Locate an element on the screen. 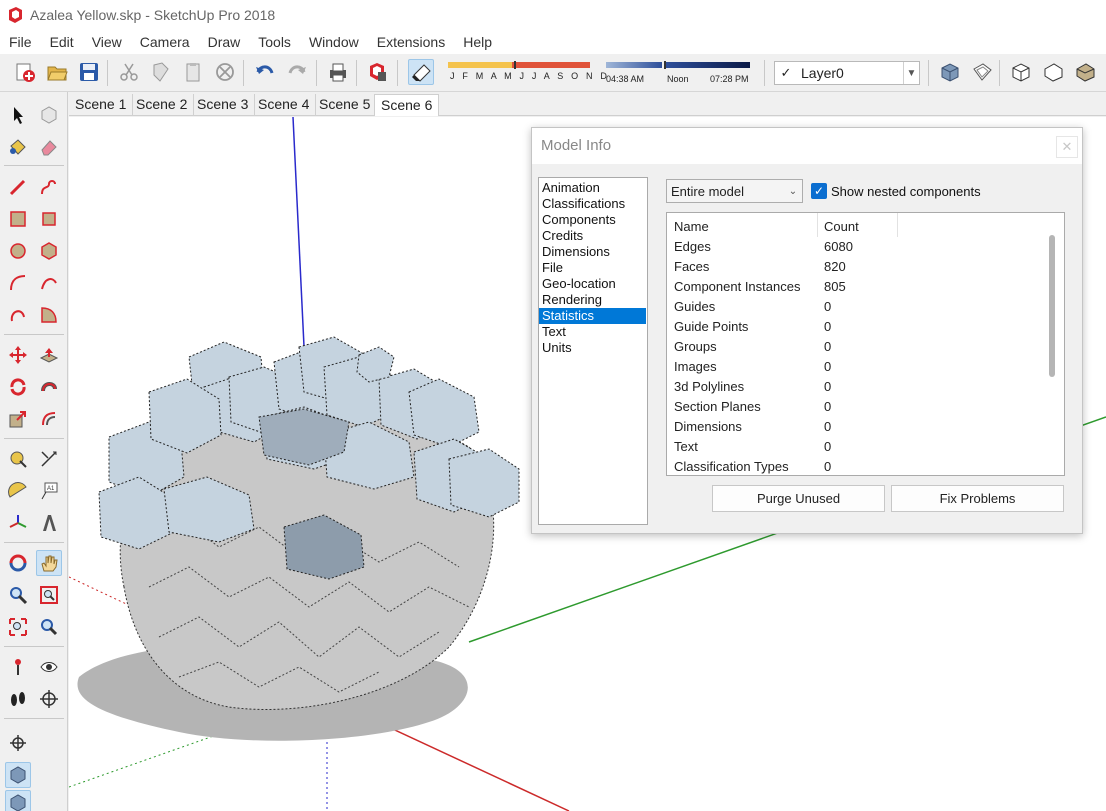 The width and height of the screenshot is (1106, 811). shaded-icon is located at coordinates (1085, 72).